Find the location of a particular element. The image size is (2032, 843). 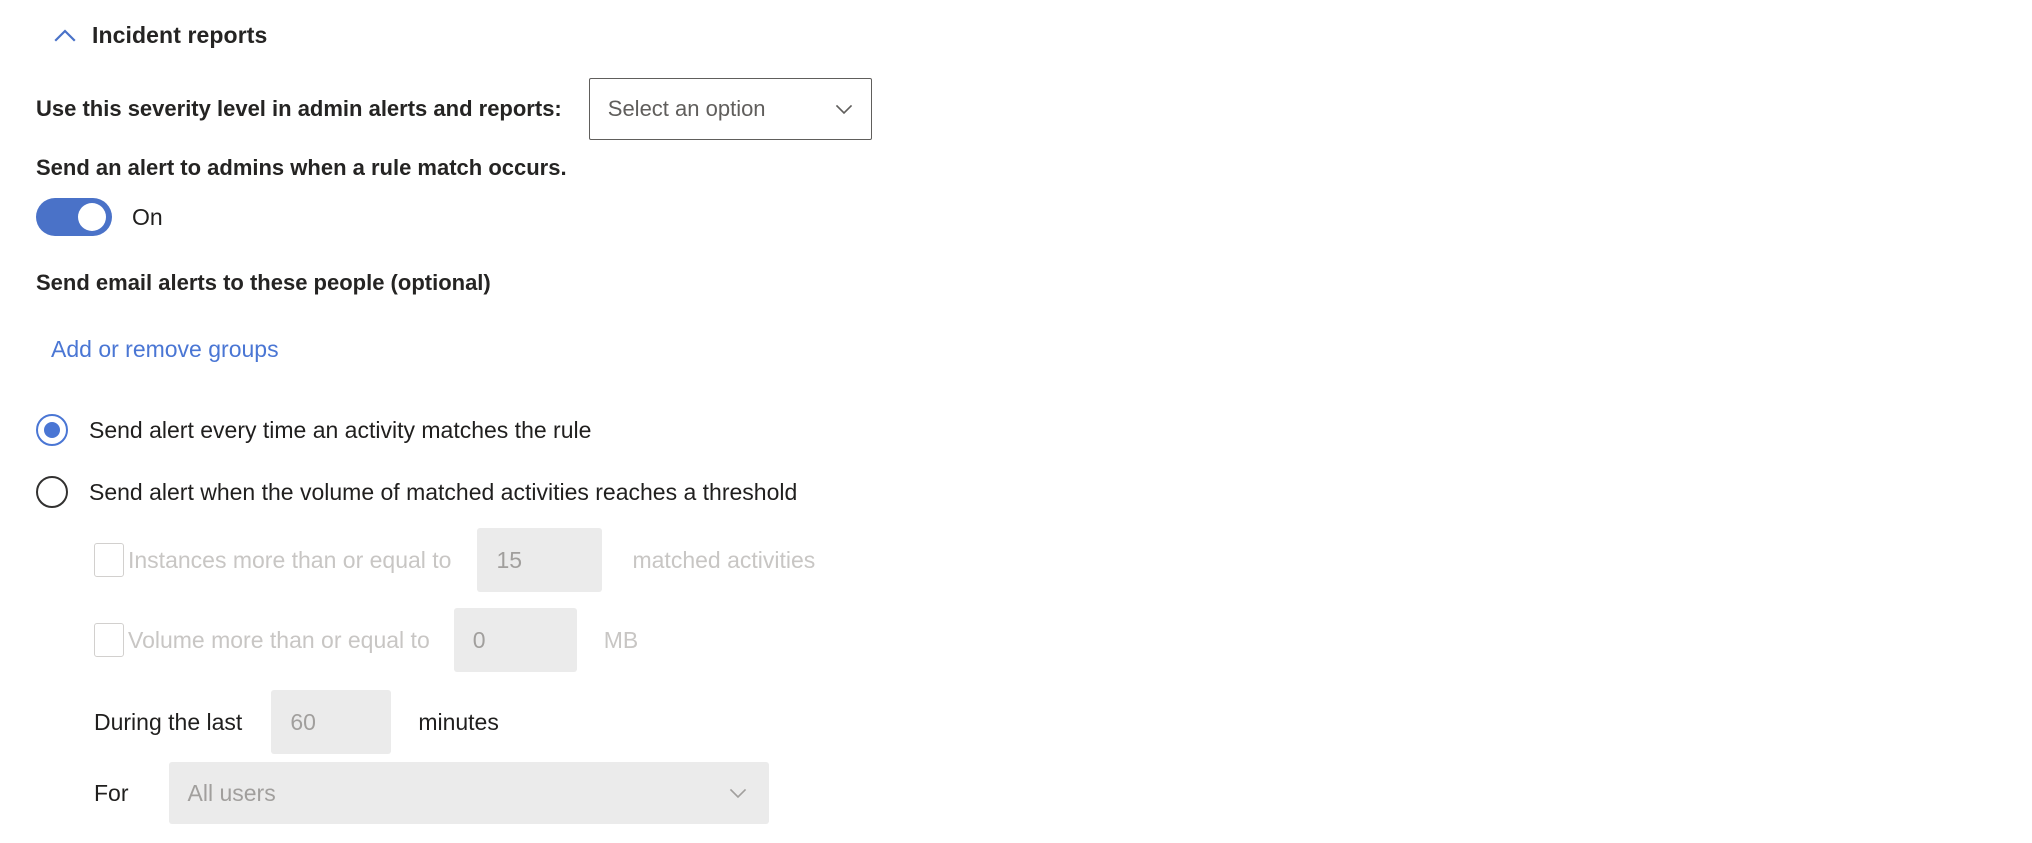

incident-reports-section-header: Incident reports is located at coordinates (159, 35).